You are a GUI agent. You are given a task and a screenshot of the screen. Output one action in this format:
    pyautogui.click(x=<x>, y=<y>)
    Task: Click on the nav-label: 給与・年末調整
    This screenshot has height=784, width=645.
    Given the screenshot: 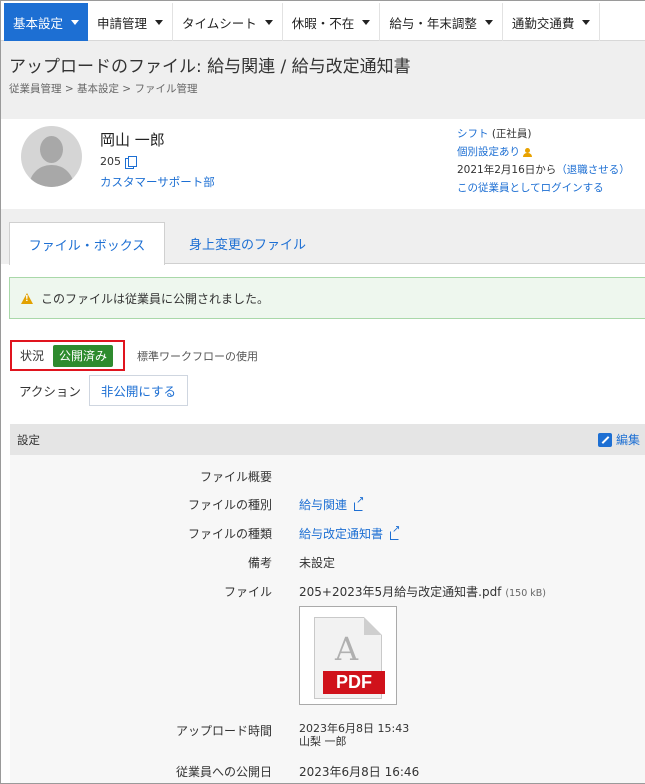 What is the action you would take?
    pyautogui.click(x=433, y=23)
    